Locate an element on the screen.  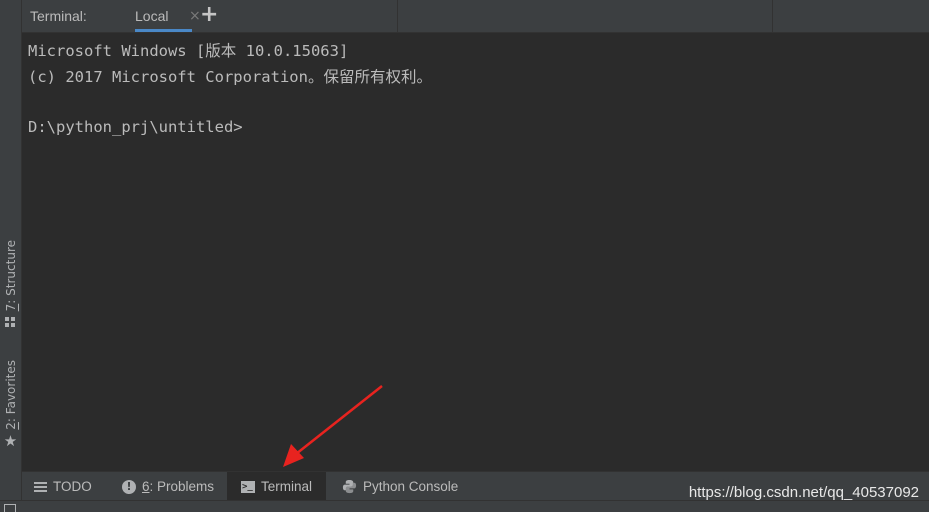
terminal-prompt: D:\python_prj\untitled> is located at coordinates (135, 127).